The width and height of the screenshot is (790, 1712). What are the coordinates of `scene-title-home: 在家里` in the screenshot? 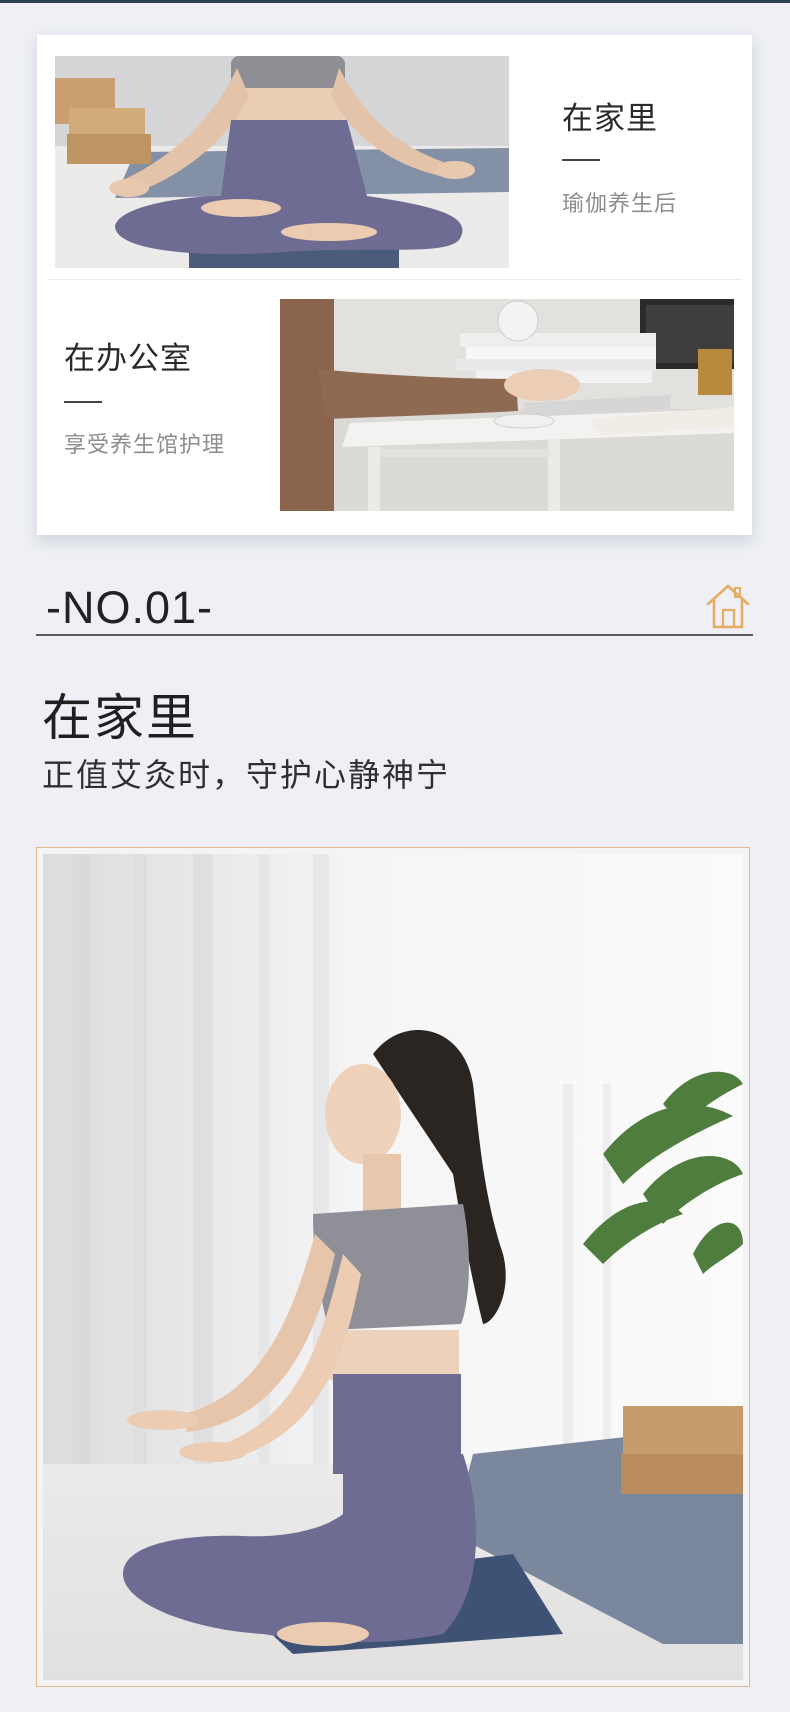 It's located at (610, 119).